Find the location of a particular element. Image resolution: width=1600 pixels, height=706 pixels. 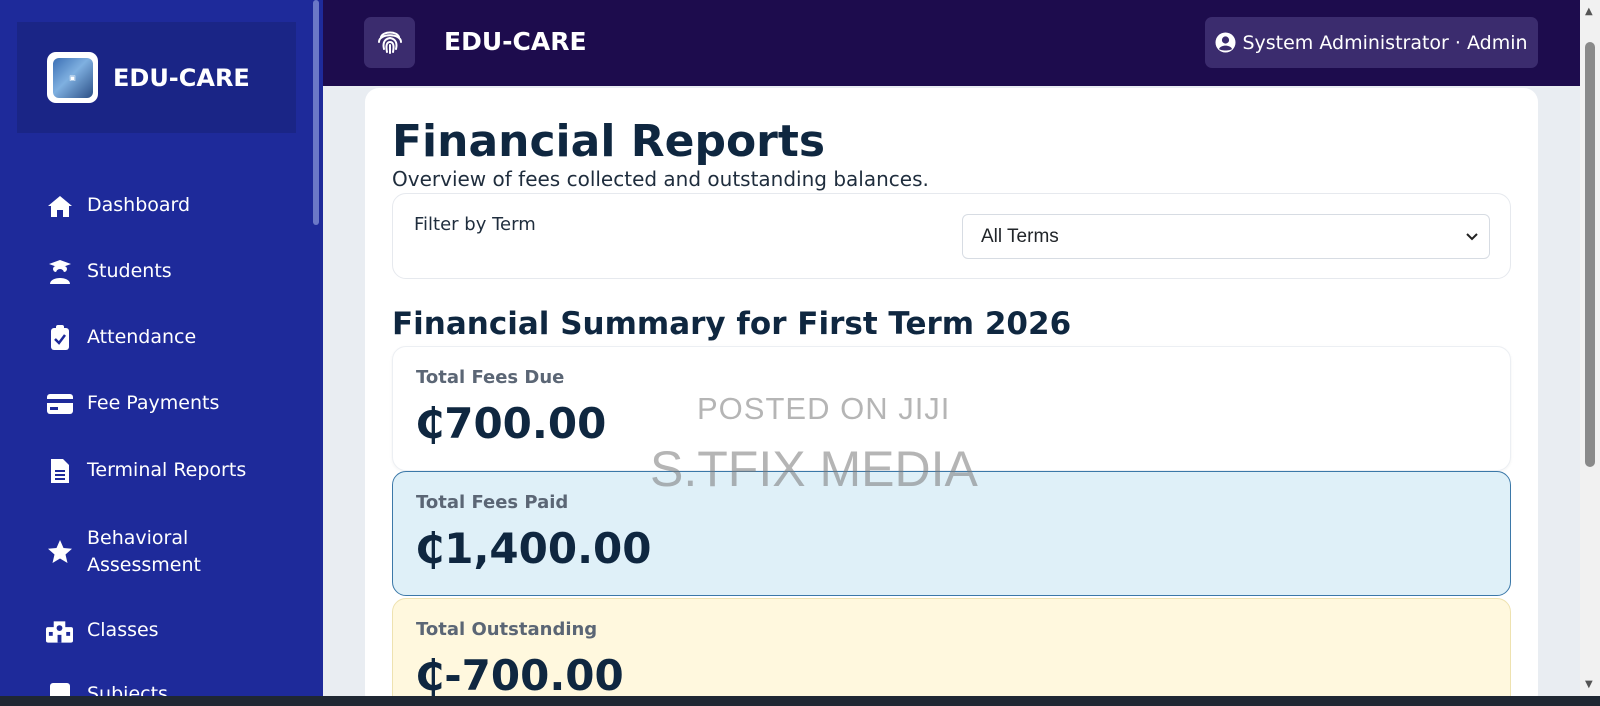

stat-value: ₵-700.00 is located at coordinates (519, 675).